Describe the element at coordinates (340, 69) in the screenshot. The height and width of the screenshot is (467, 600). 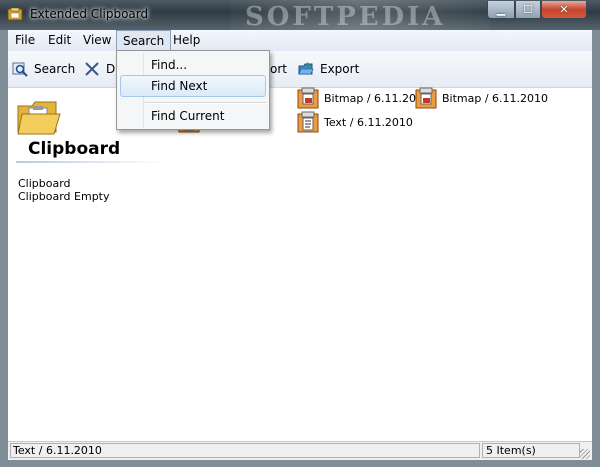
I see `export-toolbar-label: Export` at that location.